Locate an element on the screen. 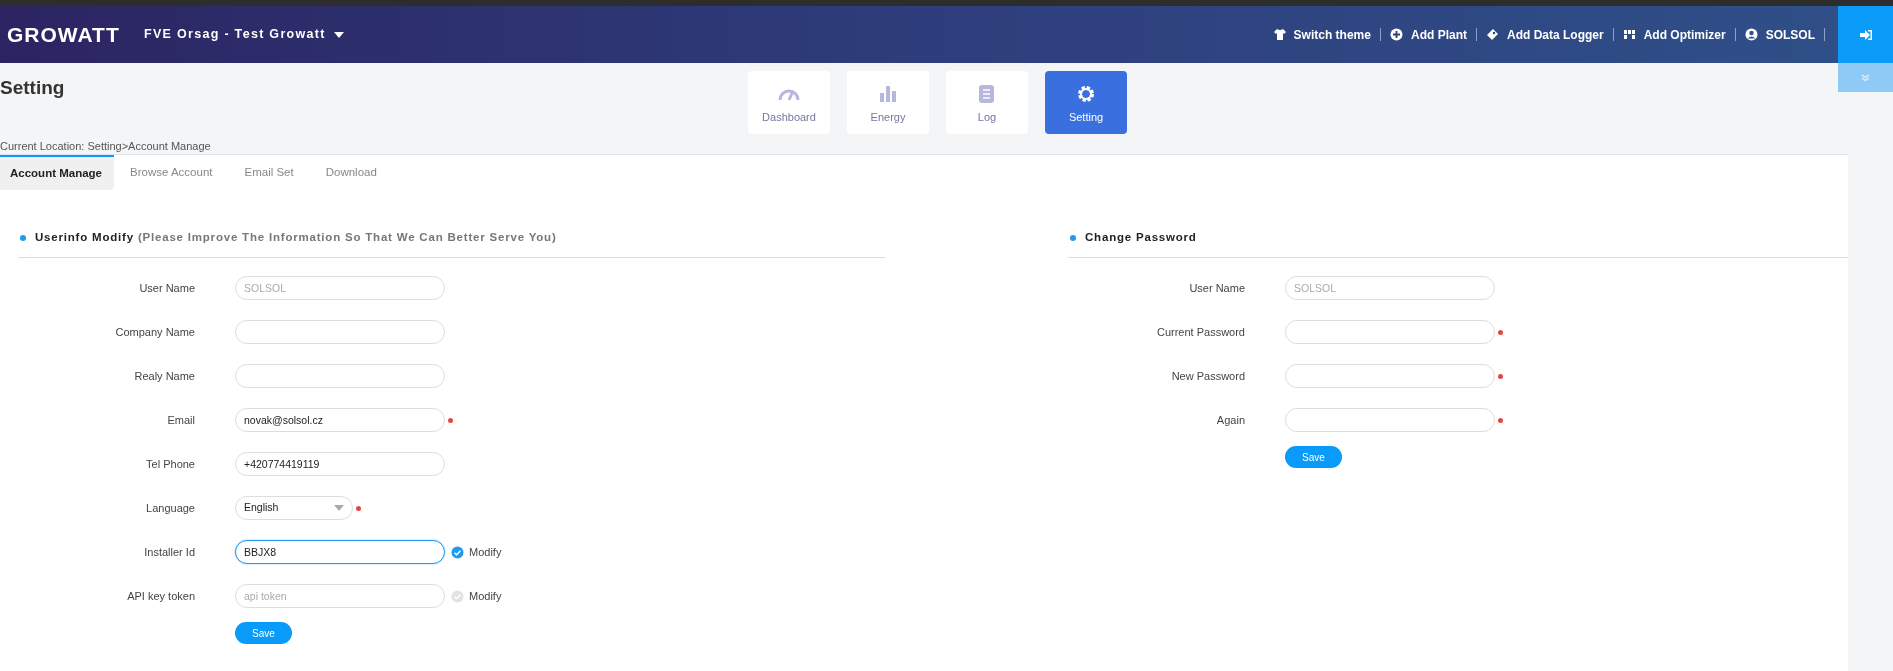 The height and width of the screenshot is (671, 1893). nav-tile: Energy is located at coordinates (888, 102).